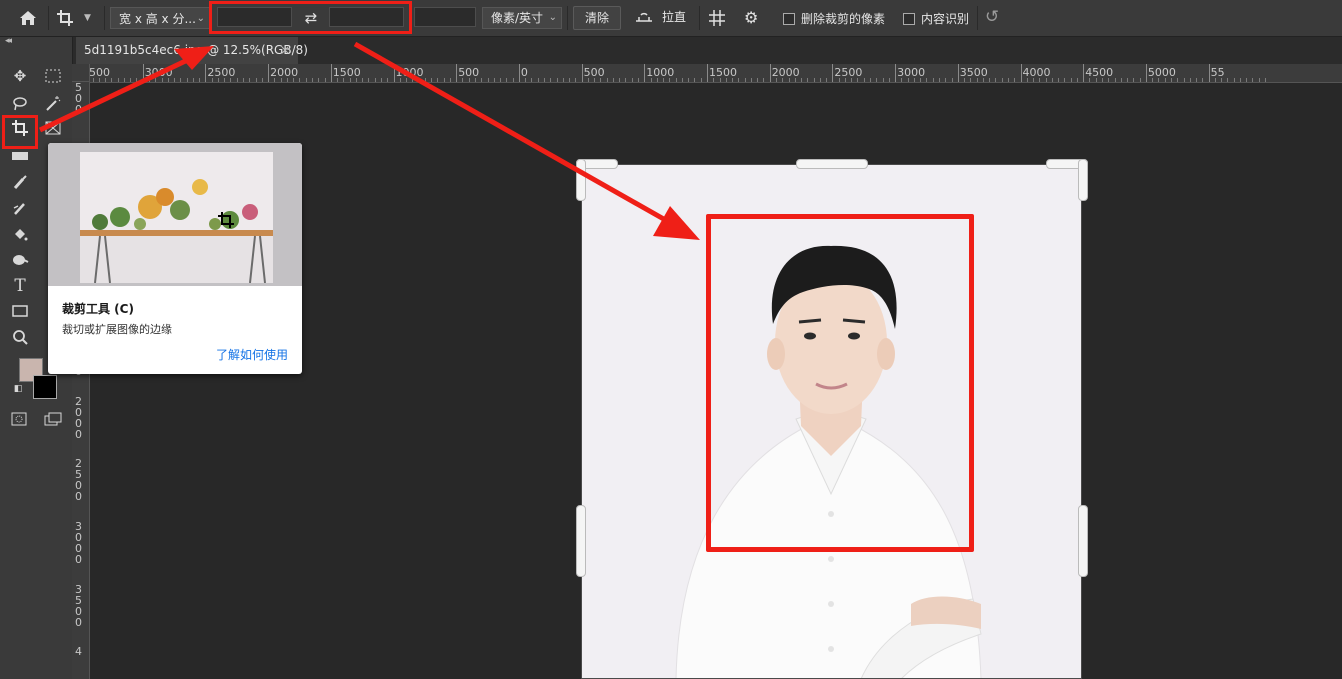 This screenshot has height=679, width=1342. Describe the element at coordinates (1083, 541) in the screenshot. I see `crop-handle-right` at that location.